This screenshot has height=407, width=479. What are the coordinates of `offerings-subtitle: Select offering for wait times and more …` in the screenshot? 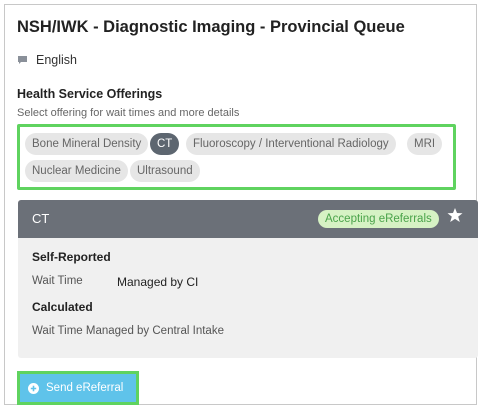 It's located at (128, 113).